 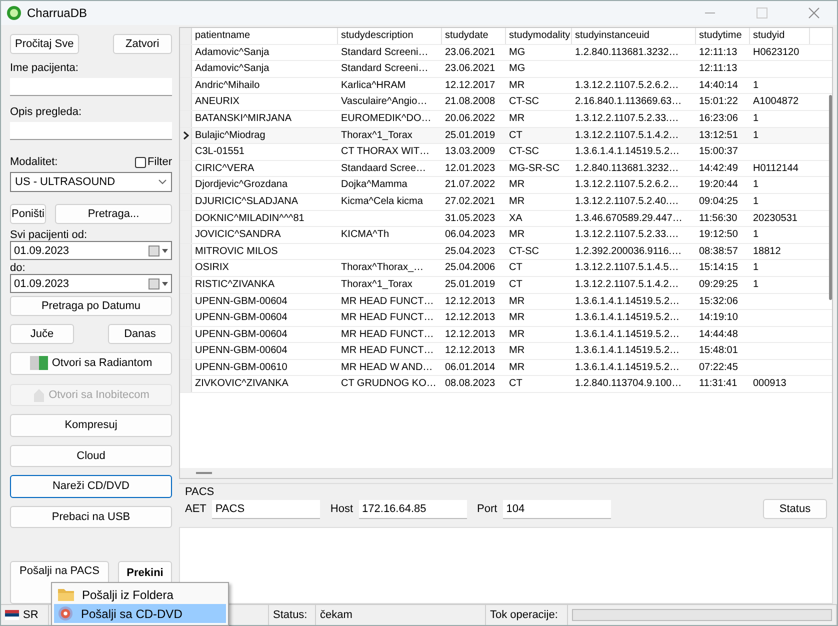 I want to click on table-cell-text: 16:23:06, so click(x=718, y=119).